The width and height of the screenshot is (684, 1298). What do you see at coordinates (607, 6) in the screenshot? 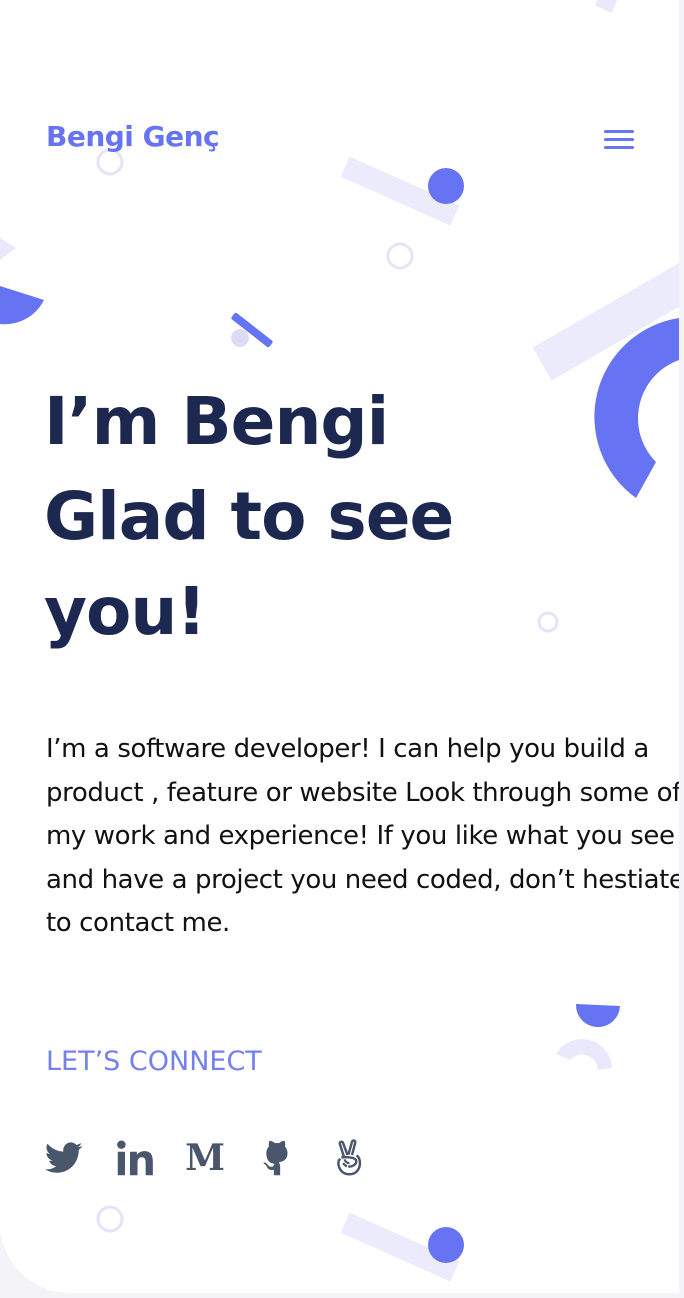
I see `decor-bar` at bounding box center [607, 6].